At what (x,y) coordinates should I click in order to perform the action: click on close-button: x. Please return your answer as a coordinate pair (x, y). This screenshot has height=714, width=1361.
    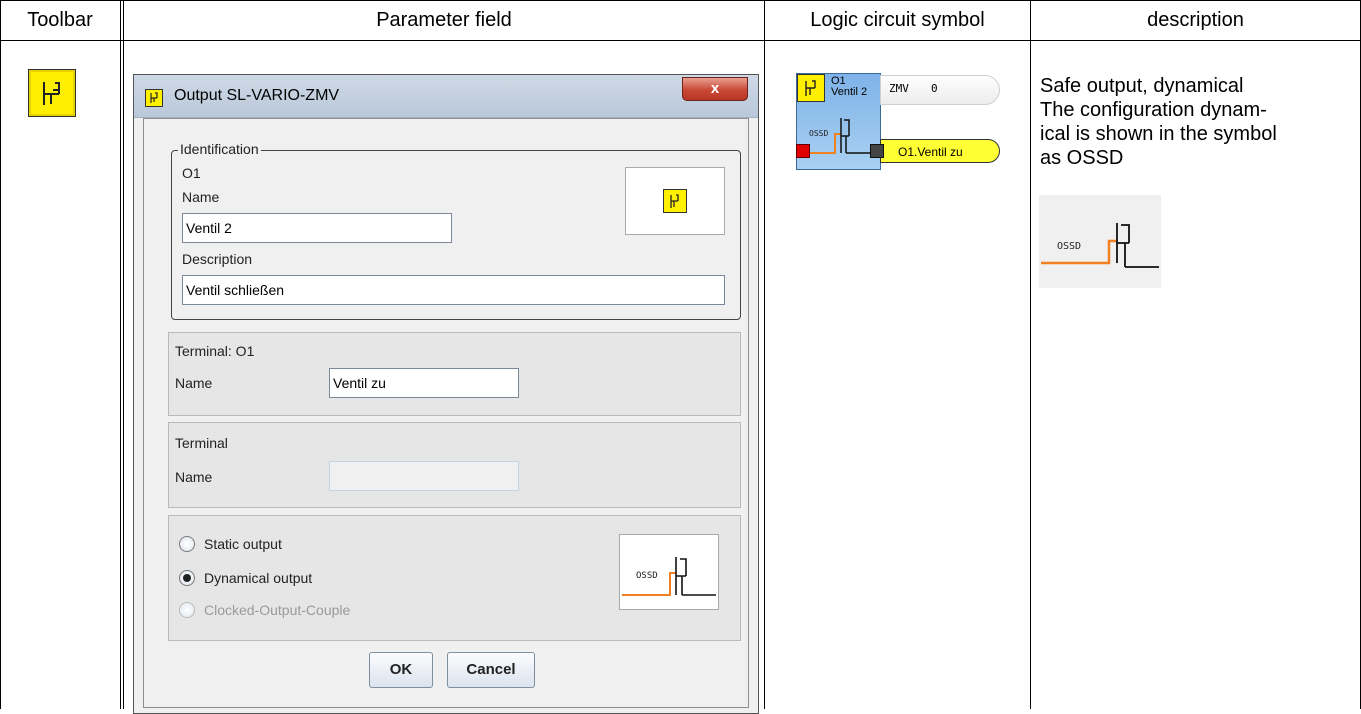
    Looking at the image, I should click on (715, 89).